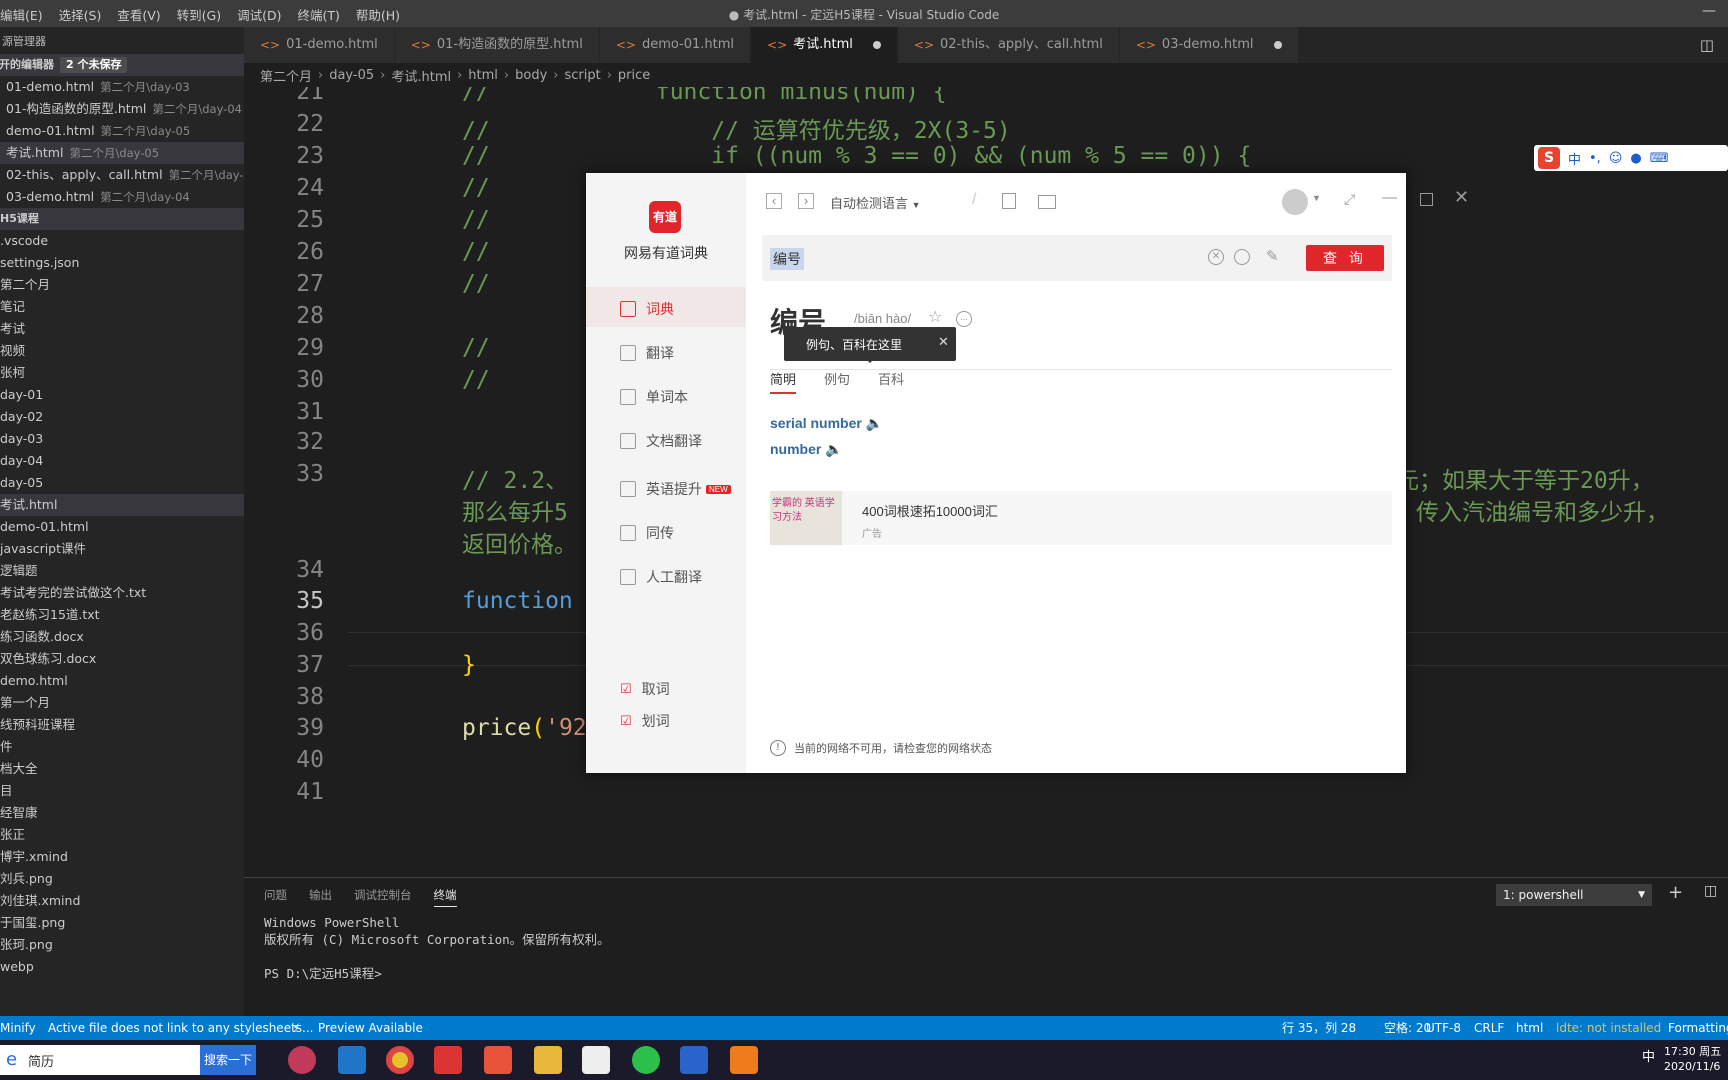  What do you see at coordinates (18, 1028) in the screenshot?
I see `status-minify: Minify` at bounding box center [18, 1028].